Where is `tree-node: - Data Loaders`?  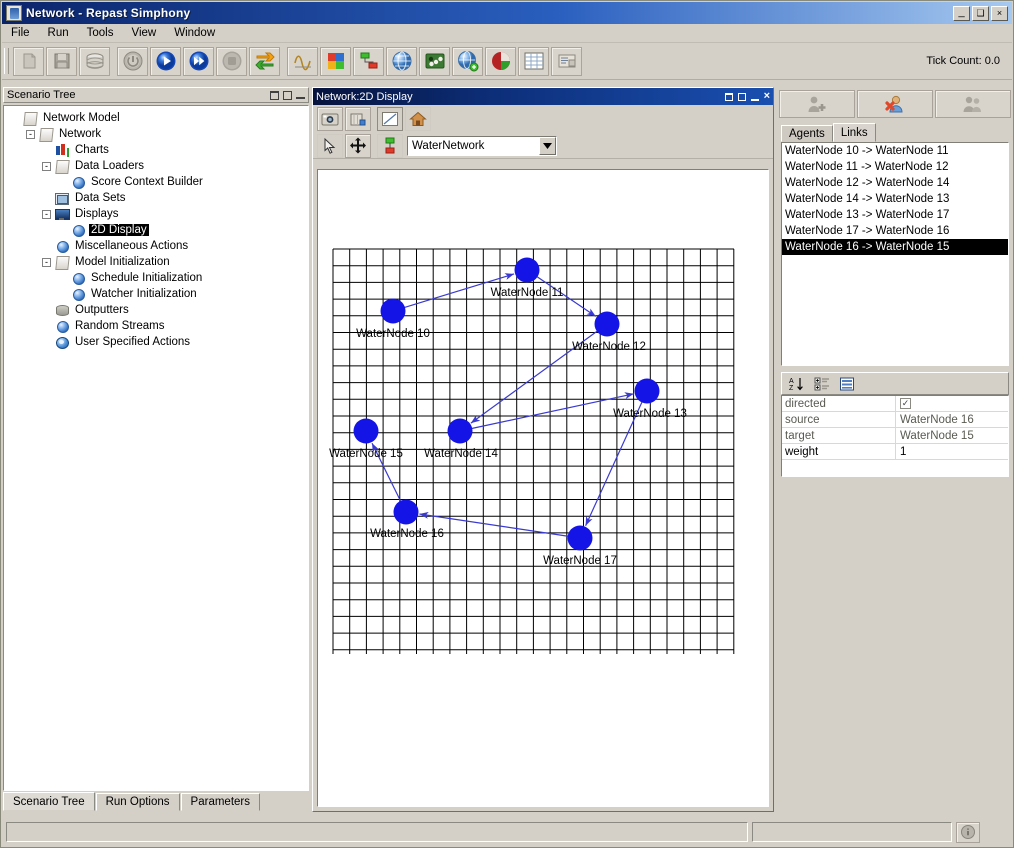
tree-node: - Data Loaders is located at coordinates (159, 166).